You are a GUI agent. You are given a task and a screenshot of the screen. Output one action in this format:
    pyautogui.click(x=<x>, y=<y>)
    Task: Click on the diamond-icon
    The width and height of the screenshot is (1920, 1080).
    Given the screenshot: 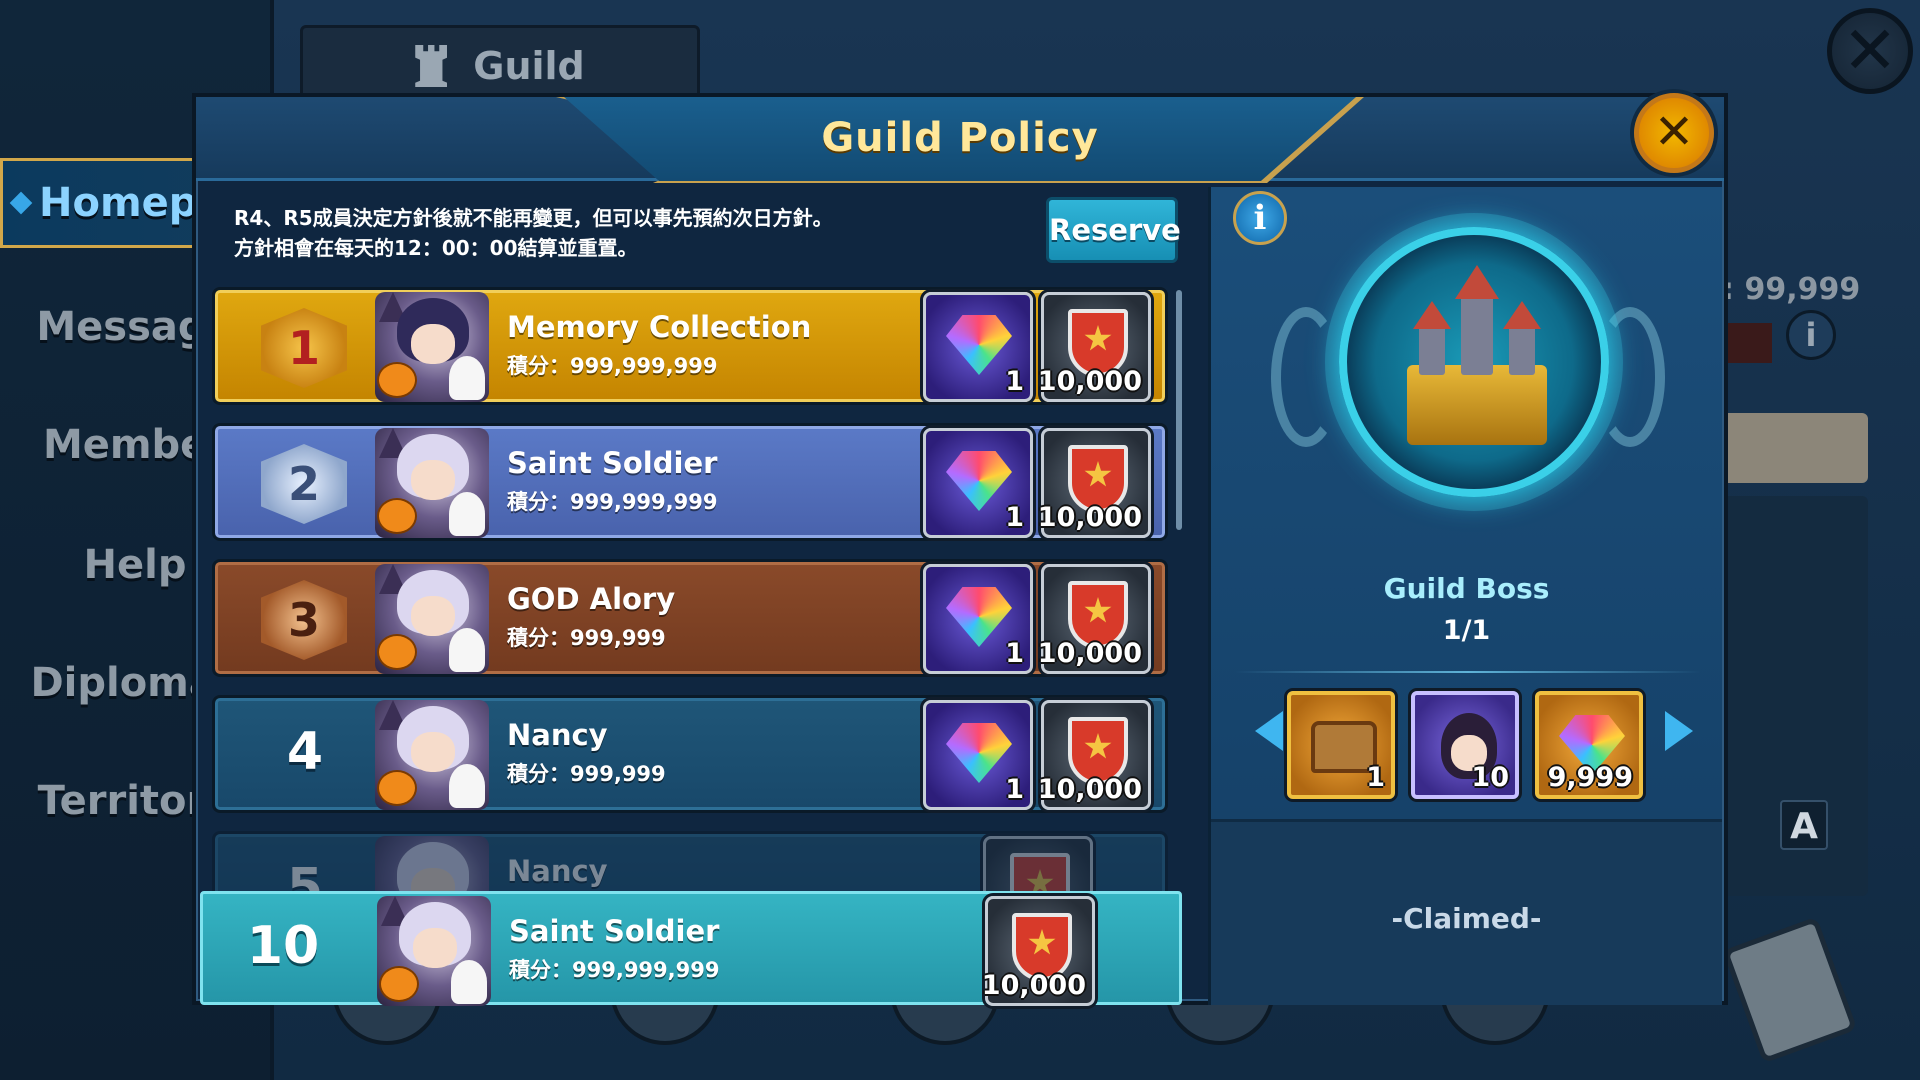 What is the action you would take?
    pyautogui.click(x=21, y=203)
    